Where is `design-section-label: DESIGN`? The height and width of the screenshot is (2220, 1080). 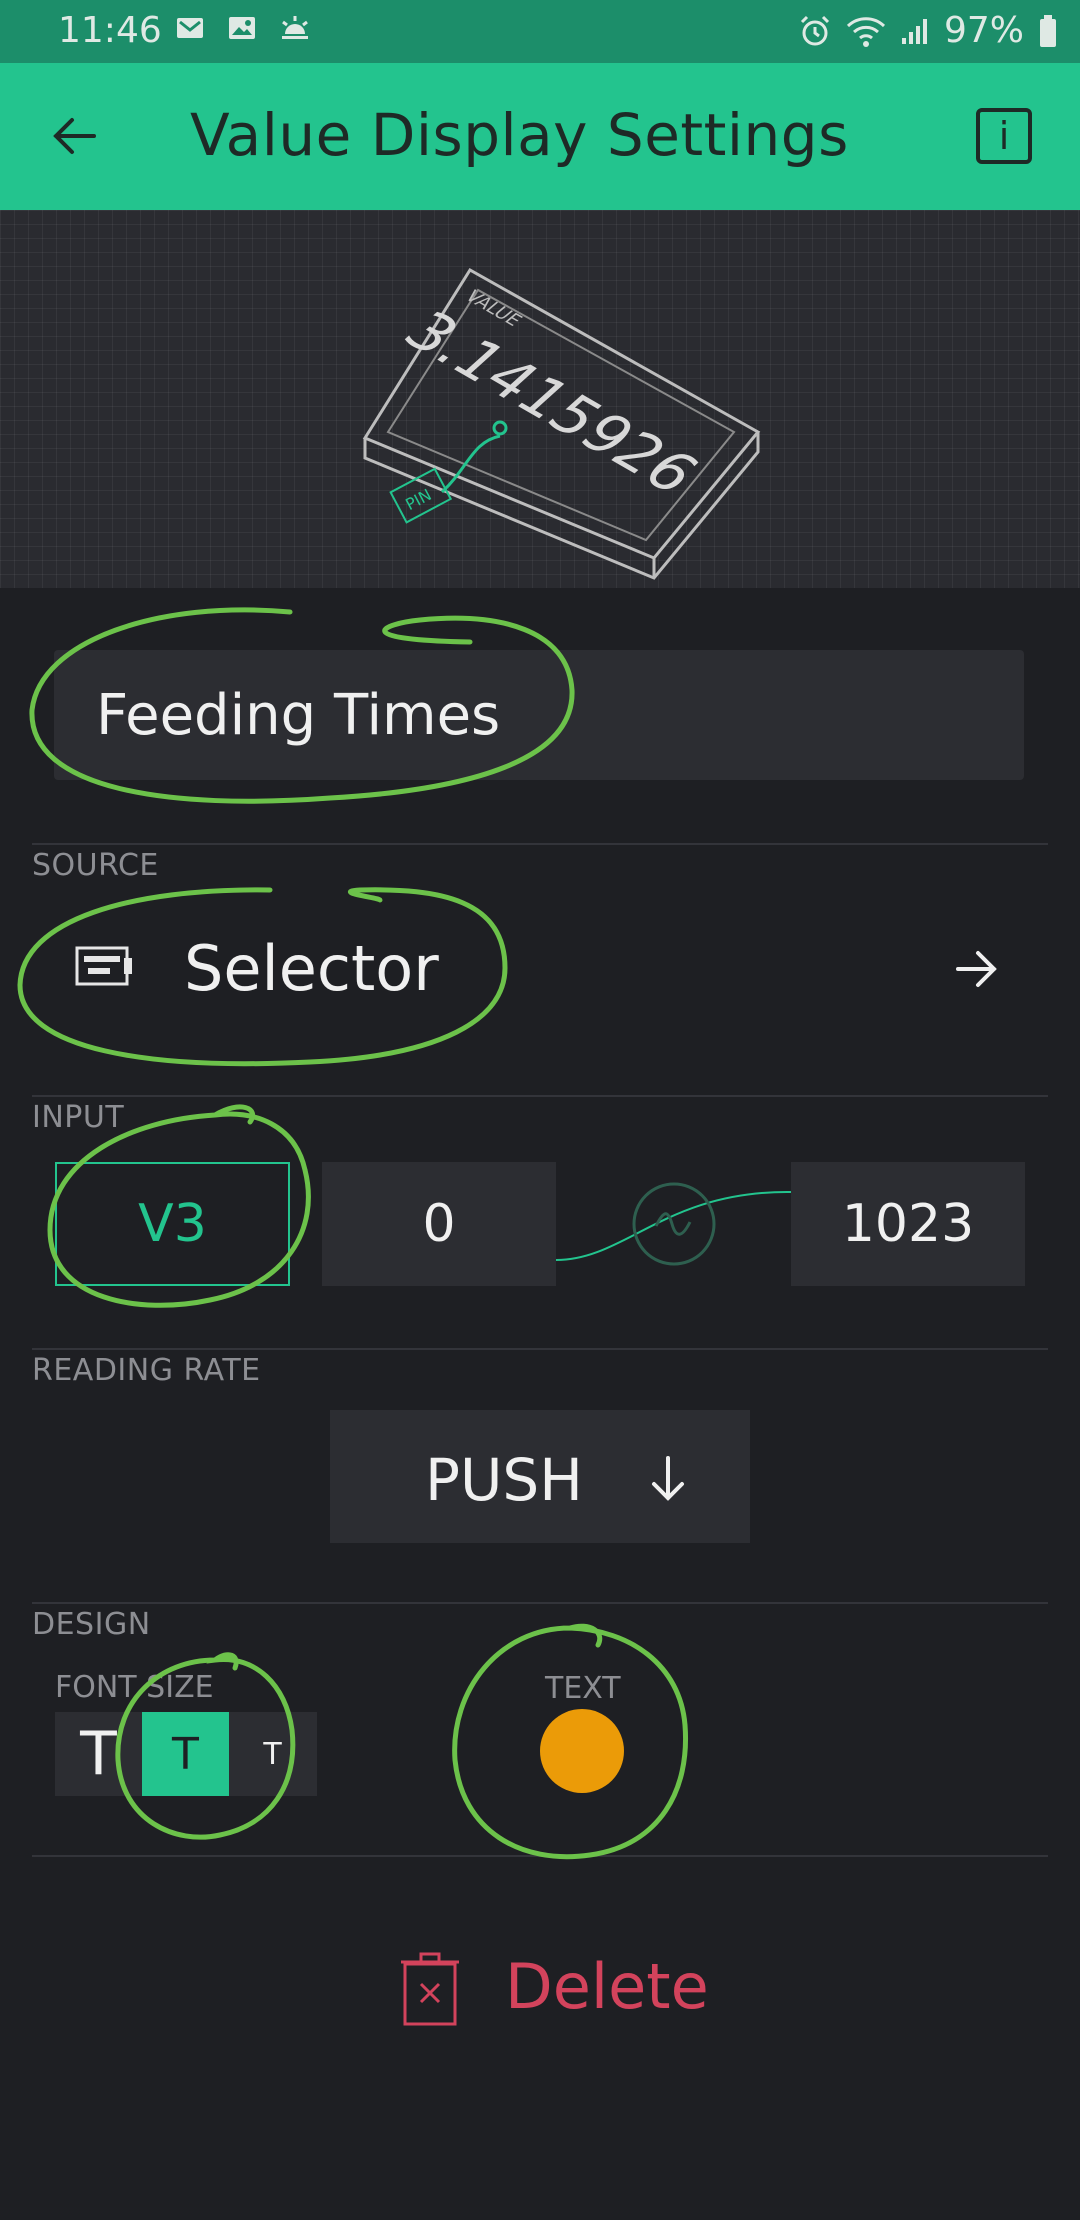 design-section-label: DESIGN is located at coordinates (91, 1624).